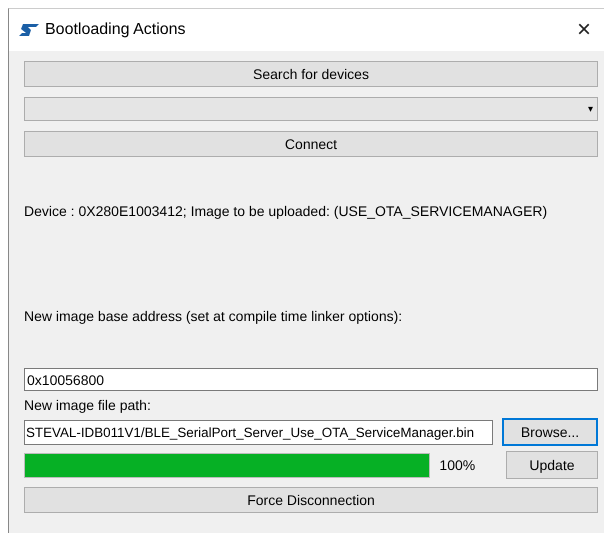  What do you see at coordinates (311, 144) in the screenshot?
I see `connect-button: Connect` at bounding box center [311, 144].